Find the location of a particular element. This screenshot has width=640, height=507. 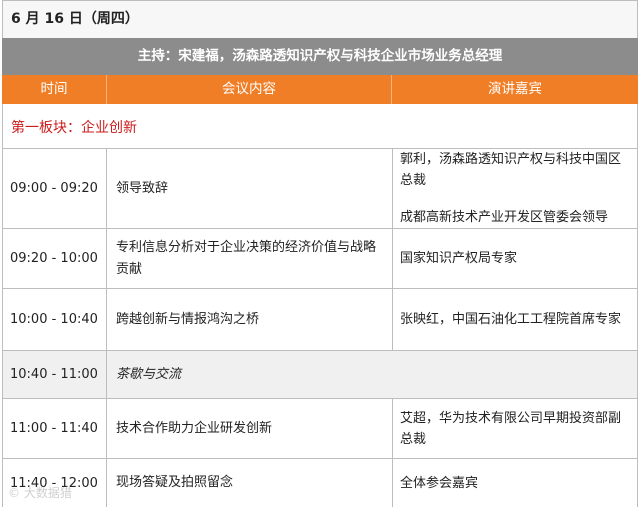

row-speaker: 全体参会嘉宾 is located at coordinates (515, 483).